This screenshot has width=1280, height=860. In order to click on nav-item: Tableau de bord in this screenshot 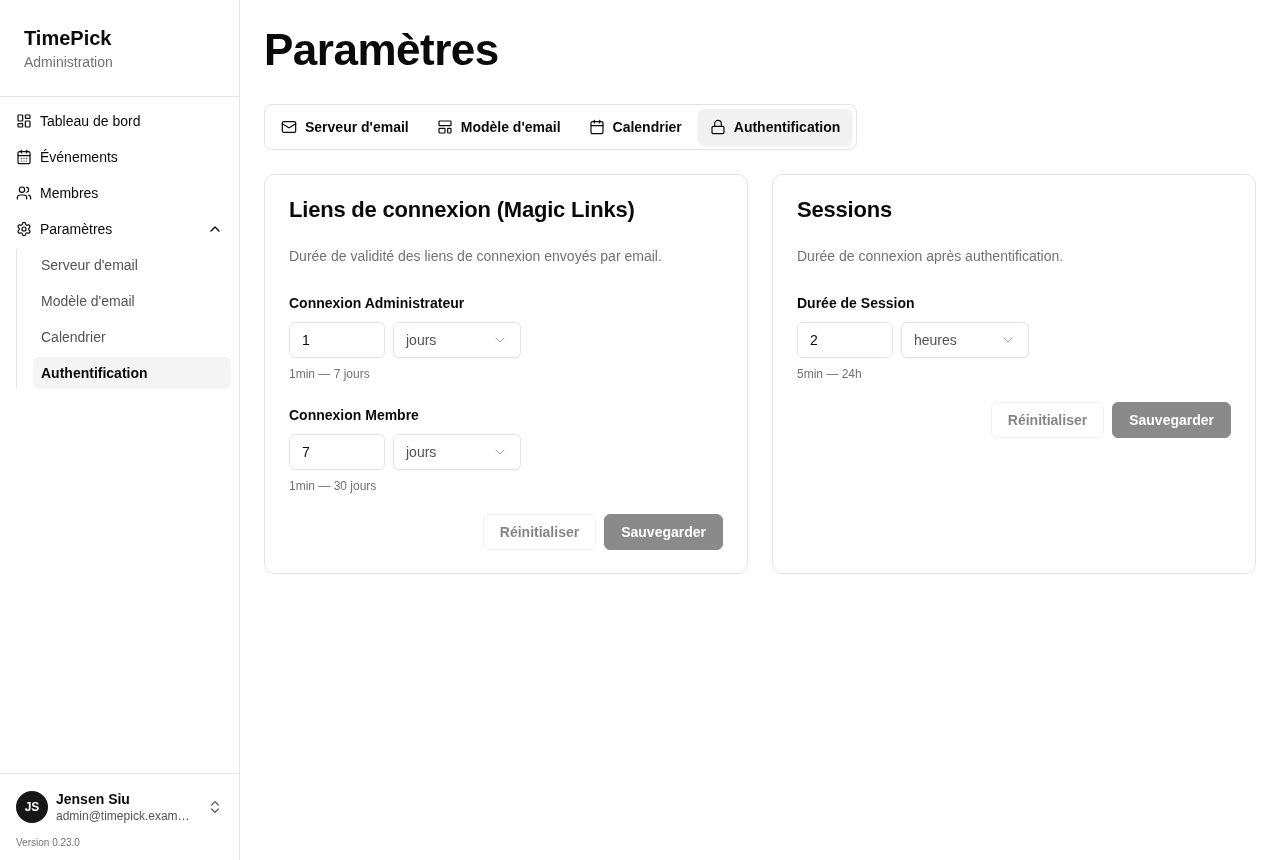, I will do `click(119, 121)`.